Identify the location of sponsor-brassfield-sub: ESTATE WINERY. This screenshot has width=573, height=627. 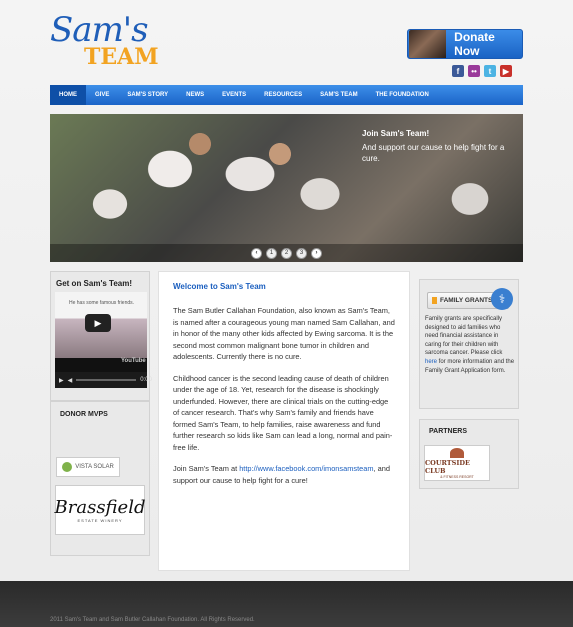
(100, 520).